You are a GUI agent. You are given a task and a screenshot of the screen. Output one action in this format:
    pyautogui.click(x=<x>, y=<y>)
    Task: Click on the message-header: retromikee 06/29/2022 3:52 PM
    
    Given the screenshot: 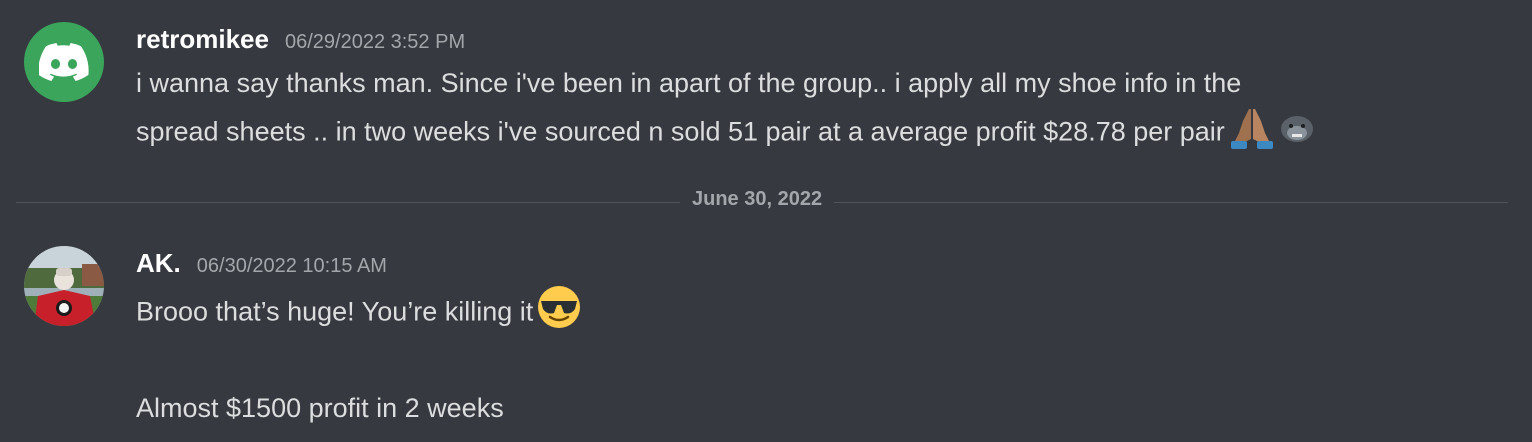 What is the action you would take?
    pyautogui.click(x=300, y=39)
    